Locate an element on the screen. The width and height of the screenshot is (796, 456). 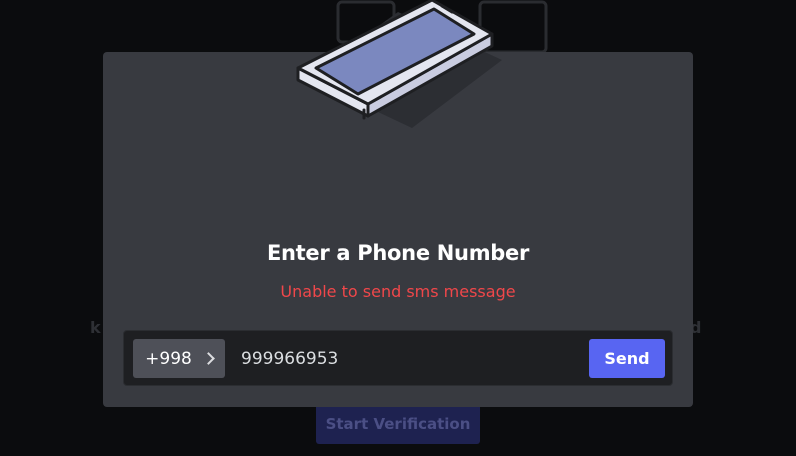
phone-illustration-icon is located at coordinates (399, 64).